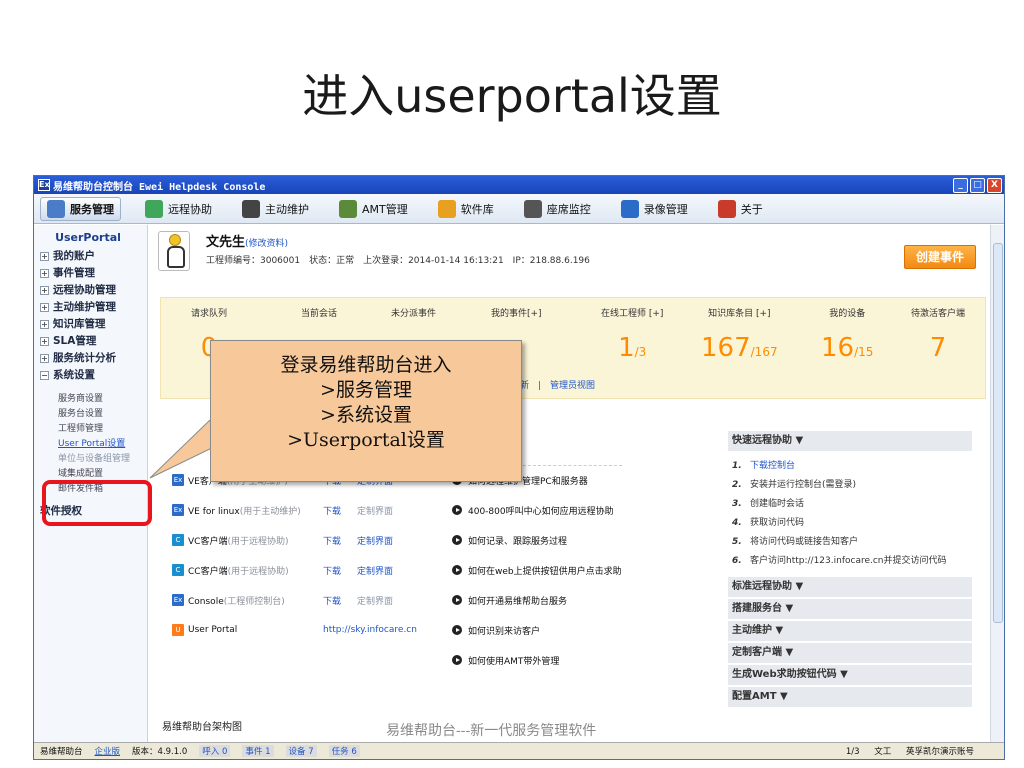 This screenshot has width=1024, height=768. What do you see at coordinates (312, 600) in the screenshot?
I see `download-row: Ex Console(工程师控制台) 下载 定制界面` at bounding box center [312, 600].